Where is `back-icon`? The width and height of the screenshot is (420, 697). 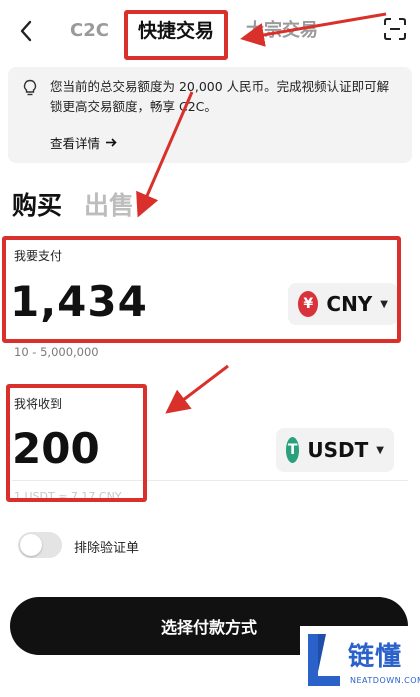
back-icon is located at coordinates (26, 31).